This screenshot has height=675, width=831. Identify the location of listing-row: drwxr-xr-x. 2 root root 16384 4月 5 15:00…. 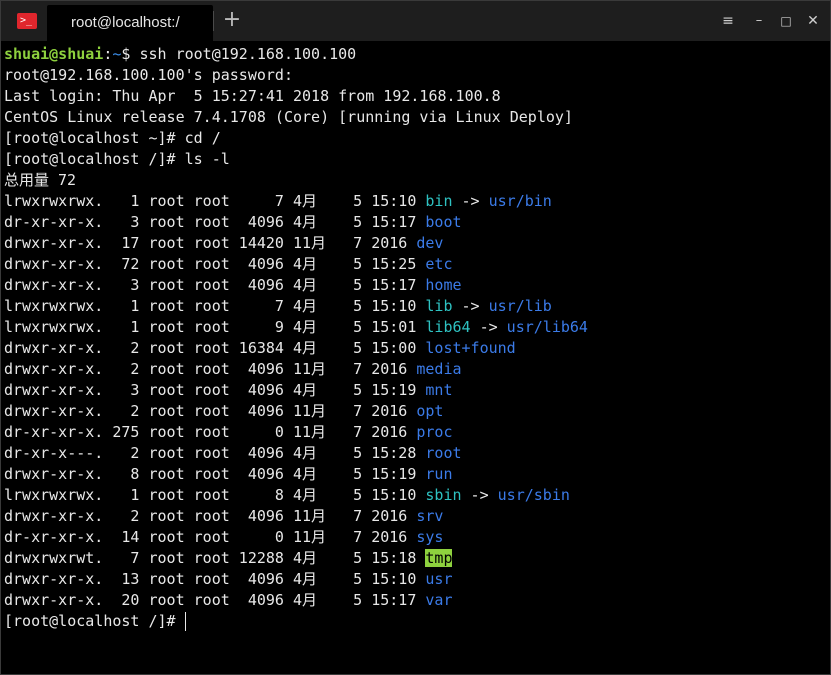
(416, 348).